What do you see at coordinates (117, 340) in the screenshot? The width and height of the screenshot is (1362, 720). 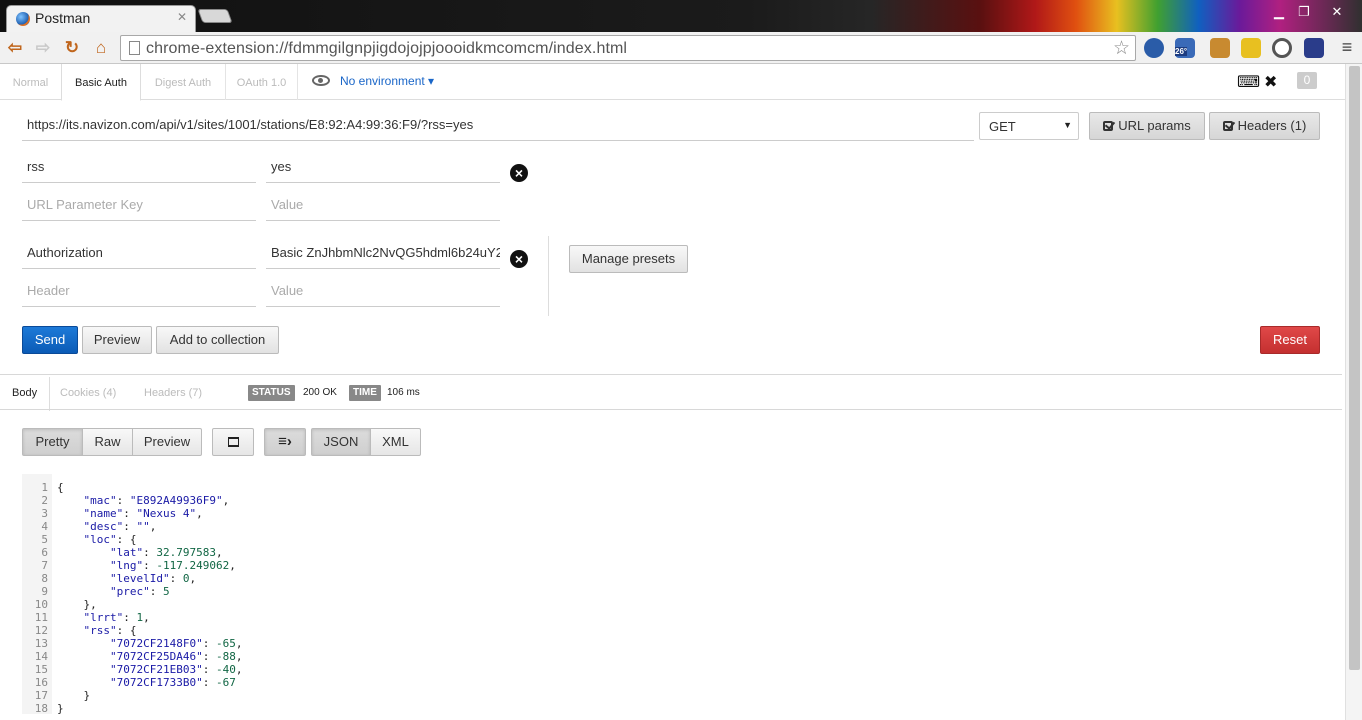 I see `preview-button: Preview` at bounding box center [117, 340].